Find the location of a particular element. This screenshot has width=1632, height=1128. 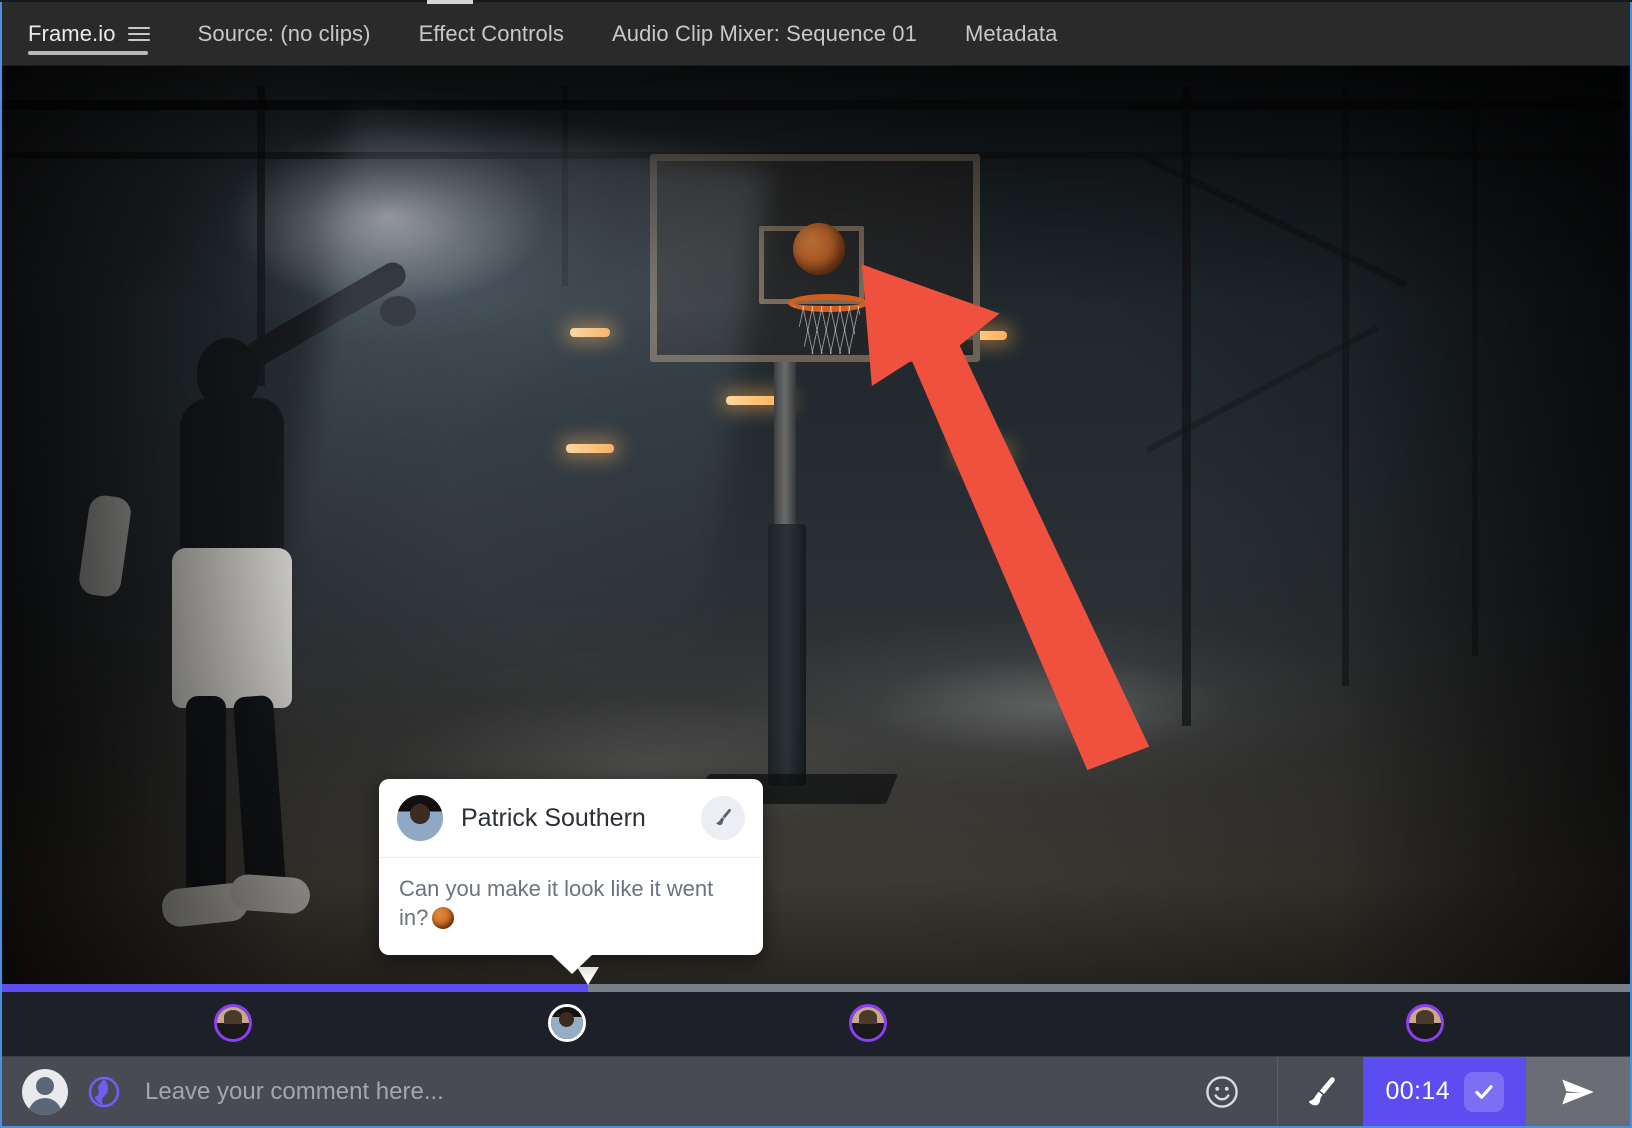

comment-card-header: Patrick Southern is located at coordinates (571, 818).